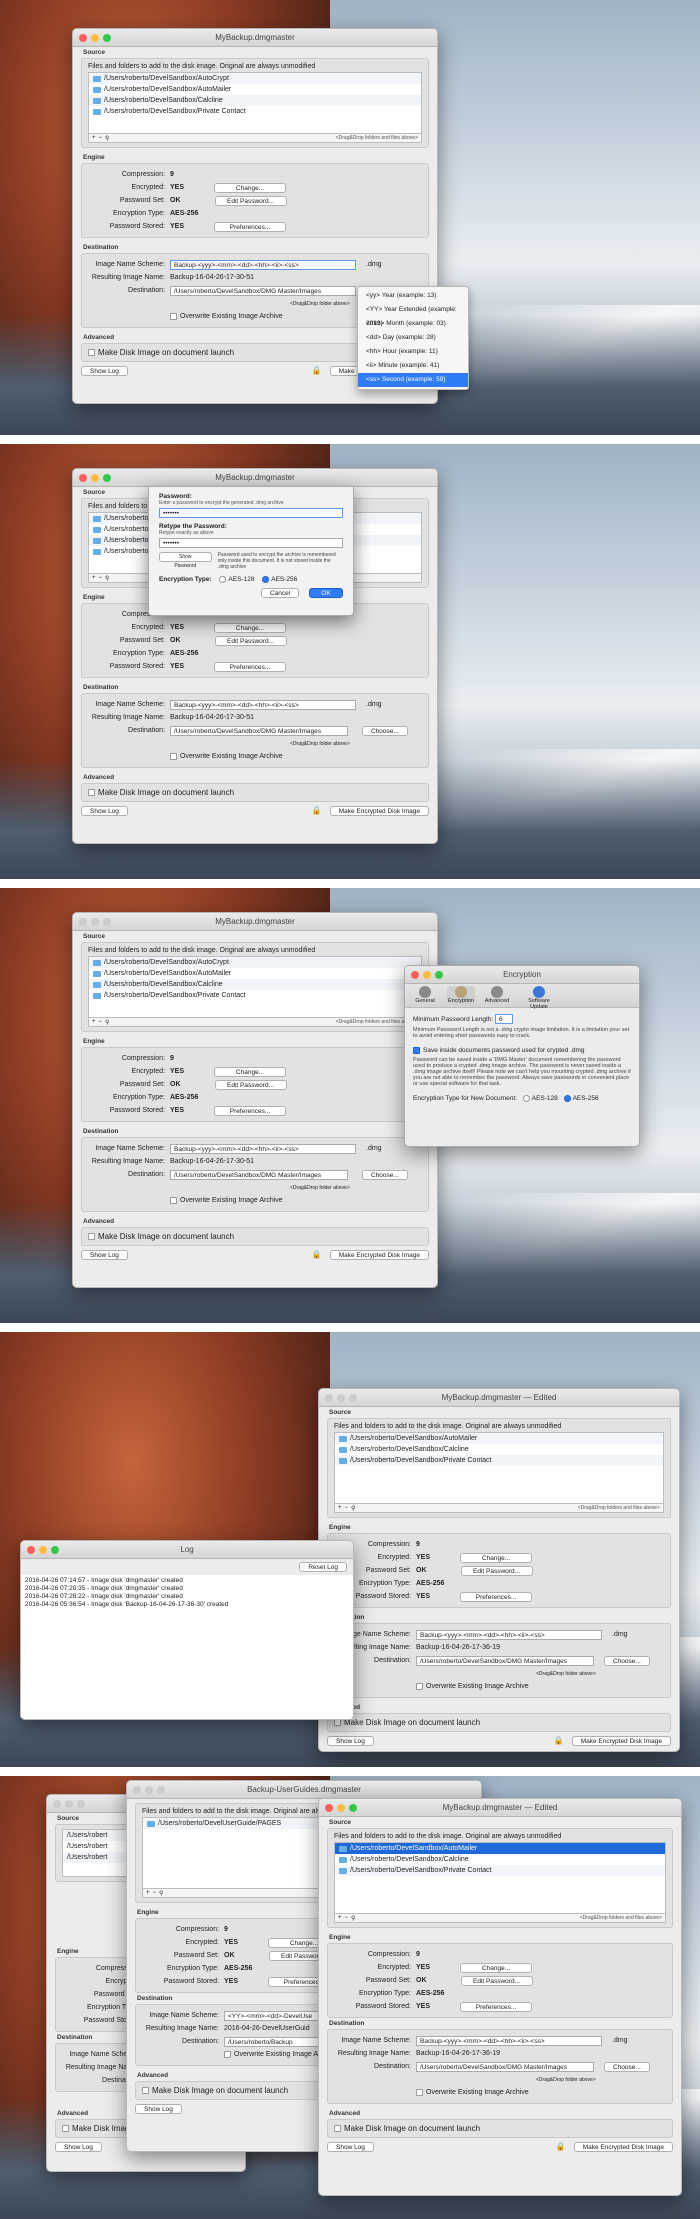  I want to click on min-length-field: 6, so click(504, 1019).